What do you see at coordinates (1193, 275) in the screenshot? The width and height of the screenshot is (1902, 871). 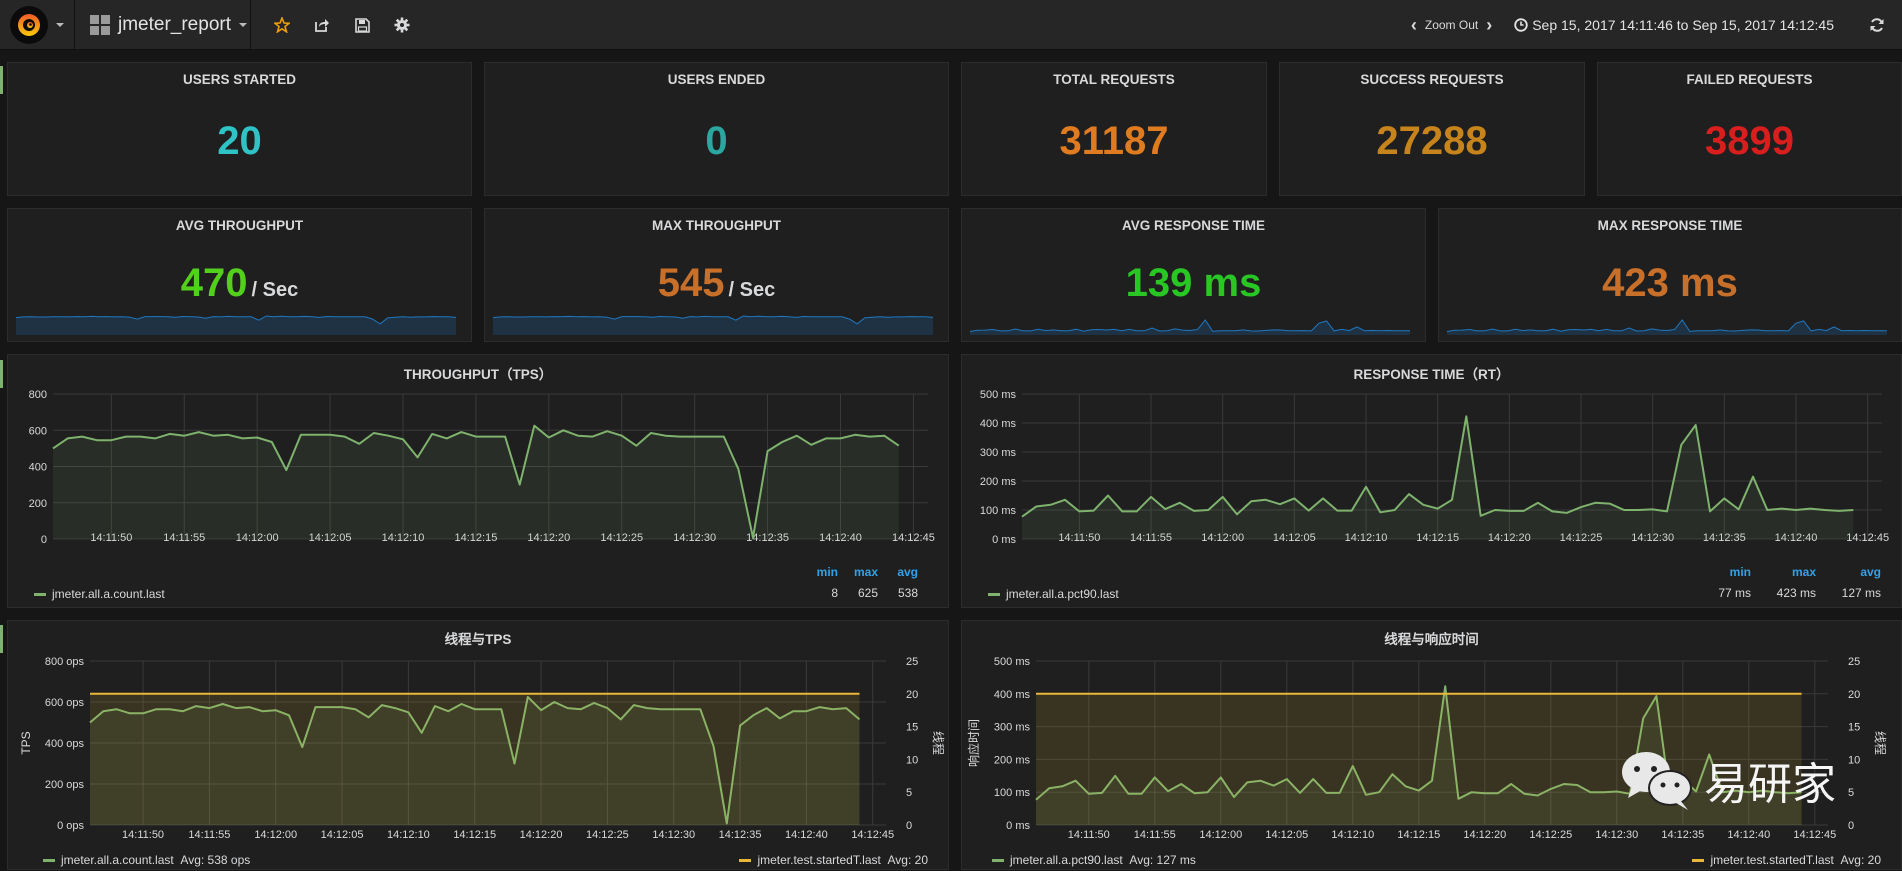 I see `stat-panel-avg-response-time: AVG RESPONSE TIME 139 ms` at bounding box center [1193, 275].